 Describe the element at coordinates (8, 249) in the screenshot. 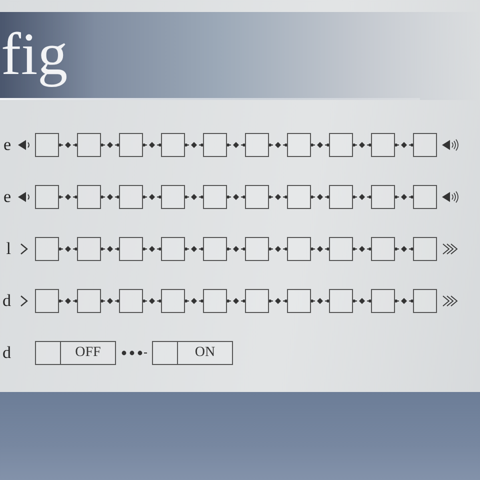

I see `setting-label: l` at that location.